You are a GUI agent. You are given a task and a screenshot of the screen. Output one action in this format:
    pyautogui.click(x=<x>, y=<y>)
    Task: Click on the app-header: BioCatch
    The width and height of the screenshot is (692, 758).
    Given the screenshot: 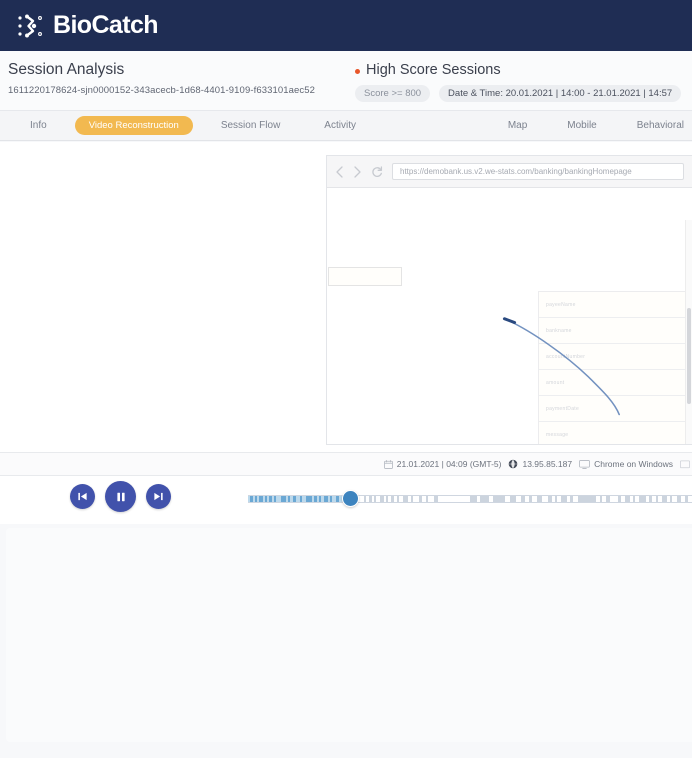 What is the action you would take?
    pyautogui.click(x=346, y=25)
    